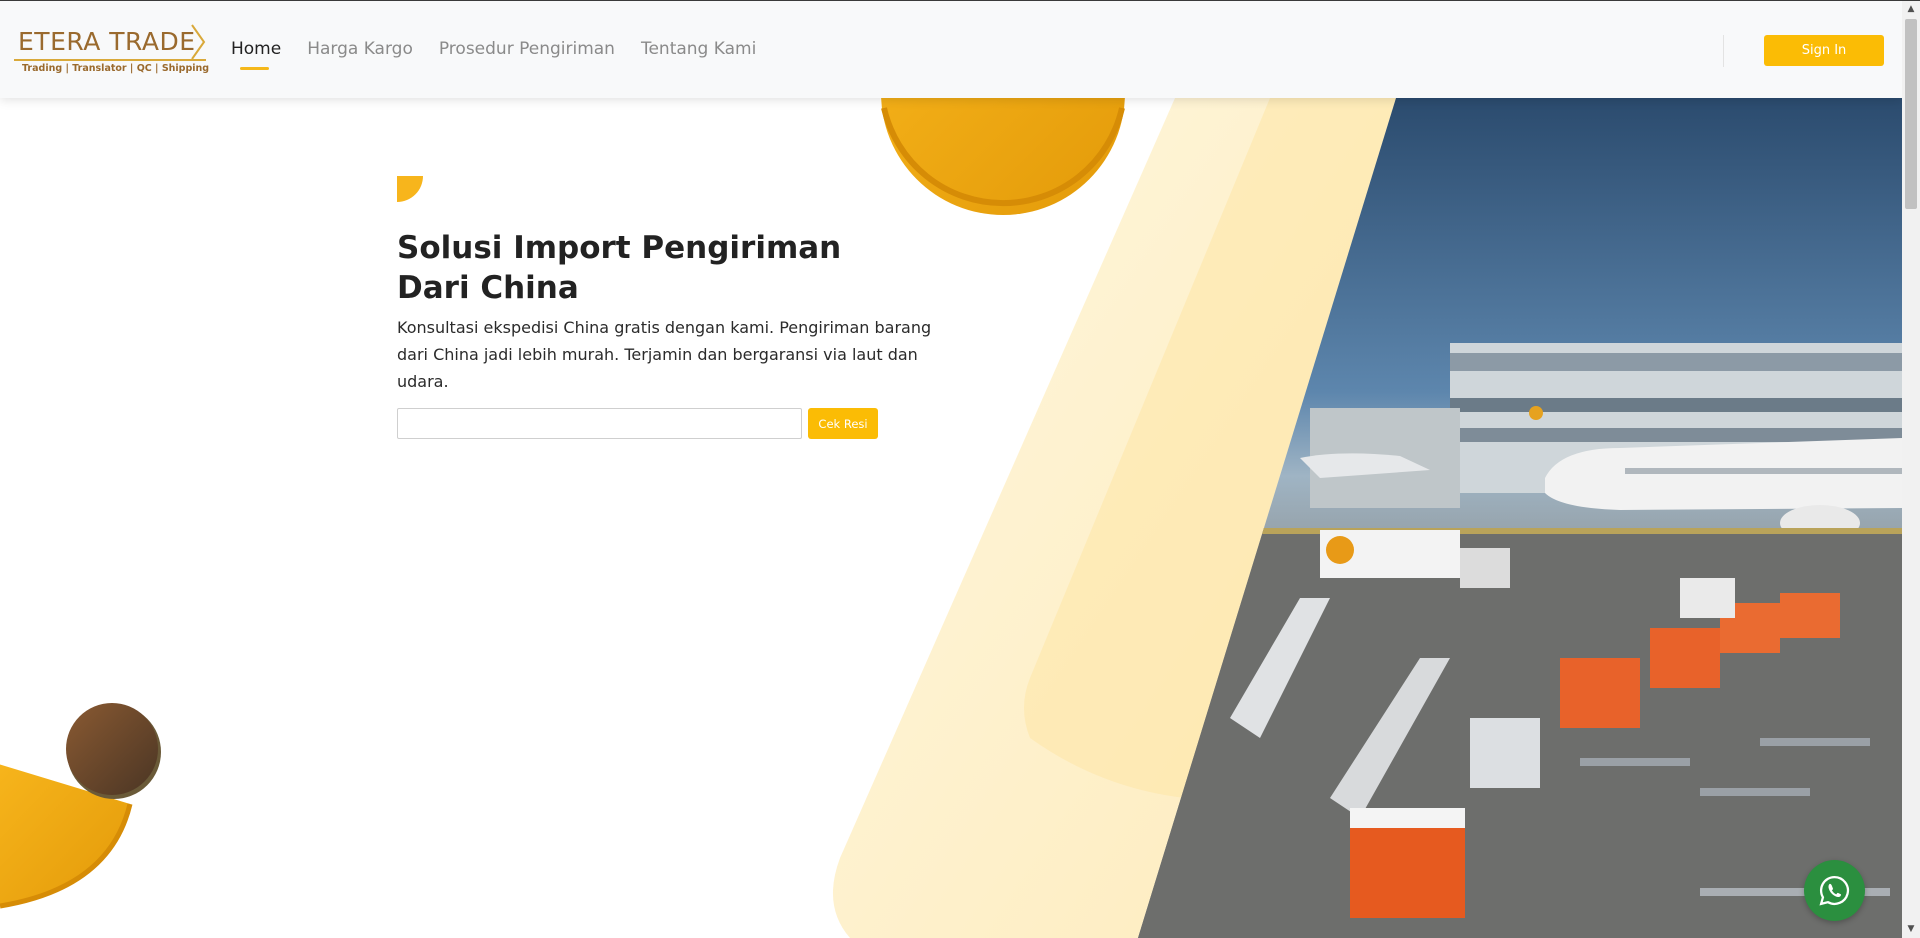 This screenshot has width=1920, height=938. Describe the element at coordinates (410, 189) in the screenshot. I see `accent-quarter-shape` at that location.